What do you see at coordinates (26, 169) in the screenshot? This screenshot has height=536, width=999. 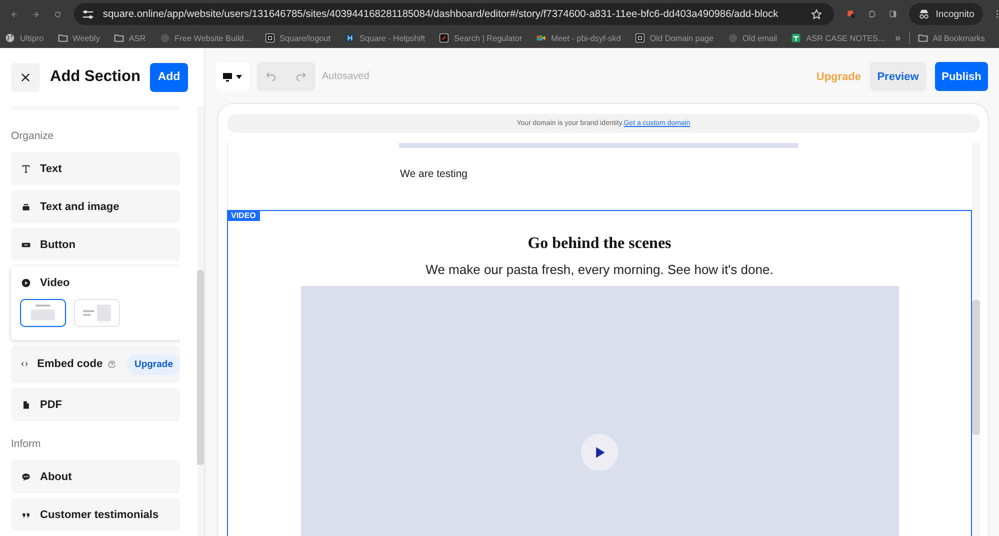 I see `text-icon` at bounding box center [26, 169].